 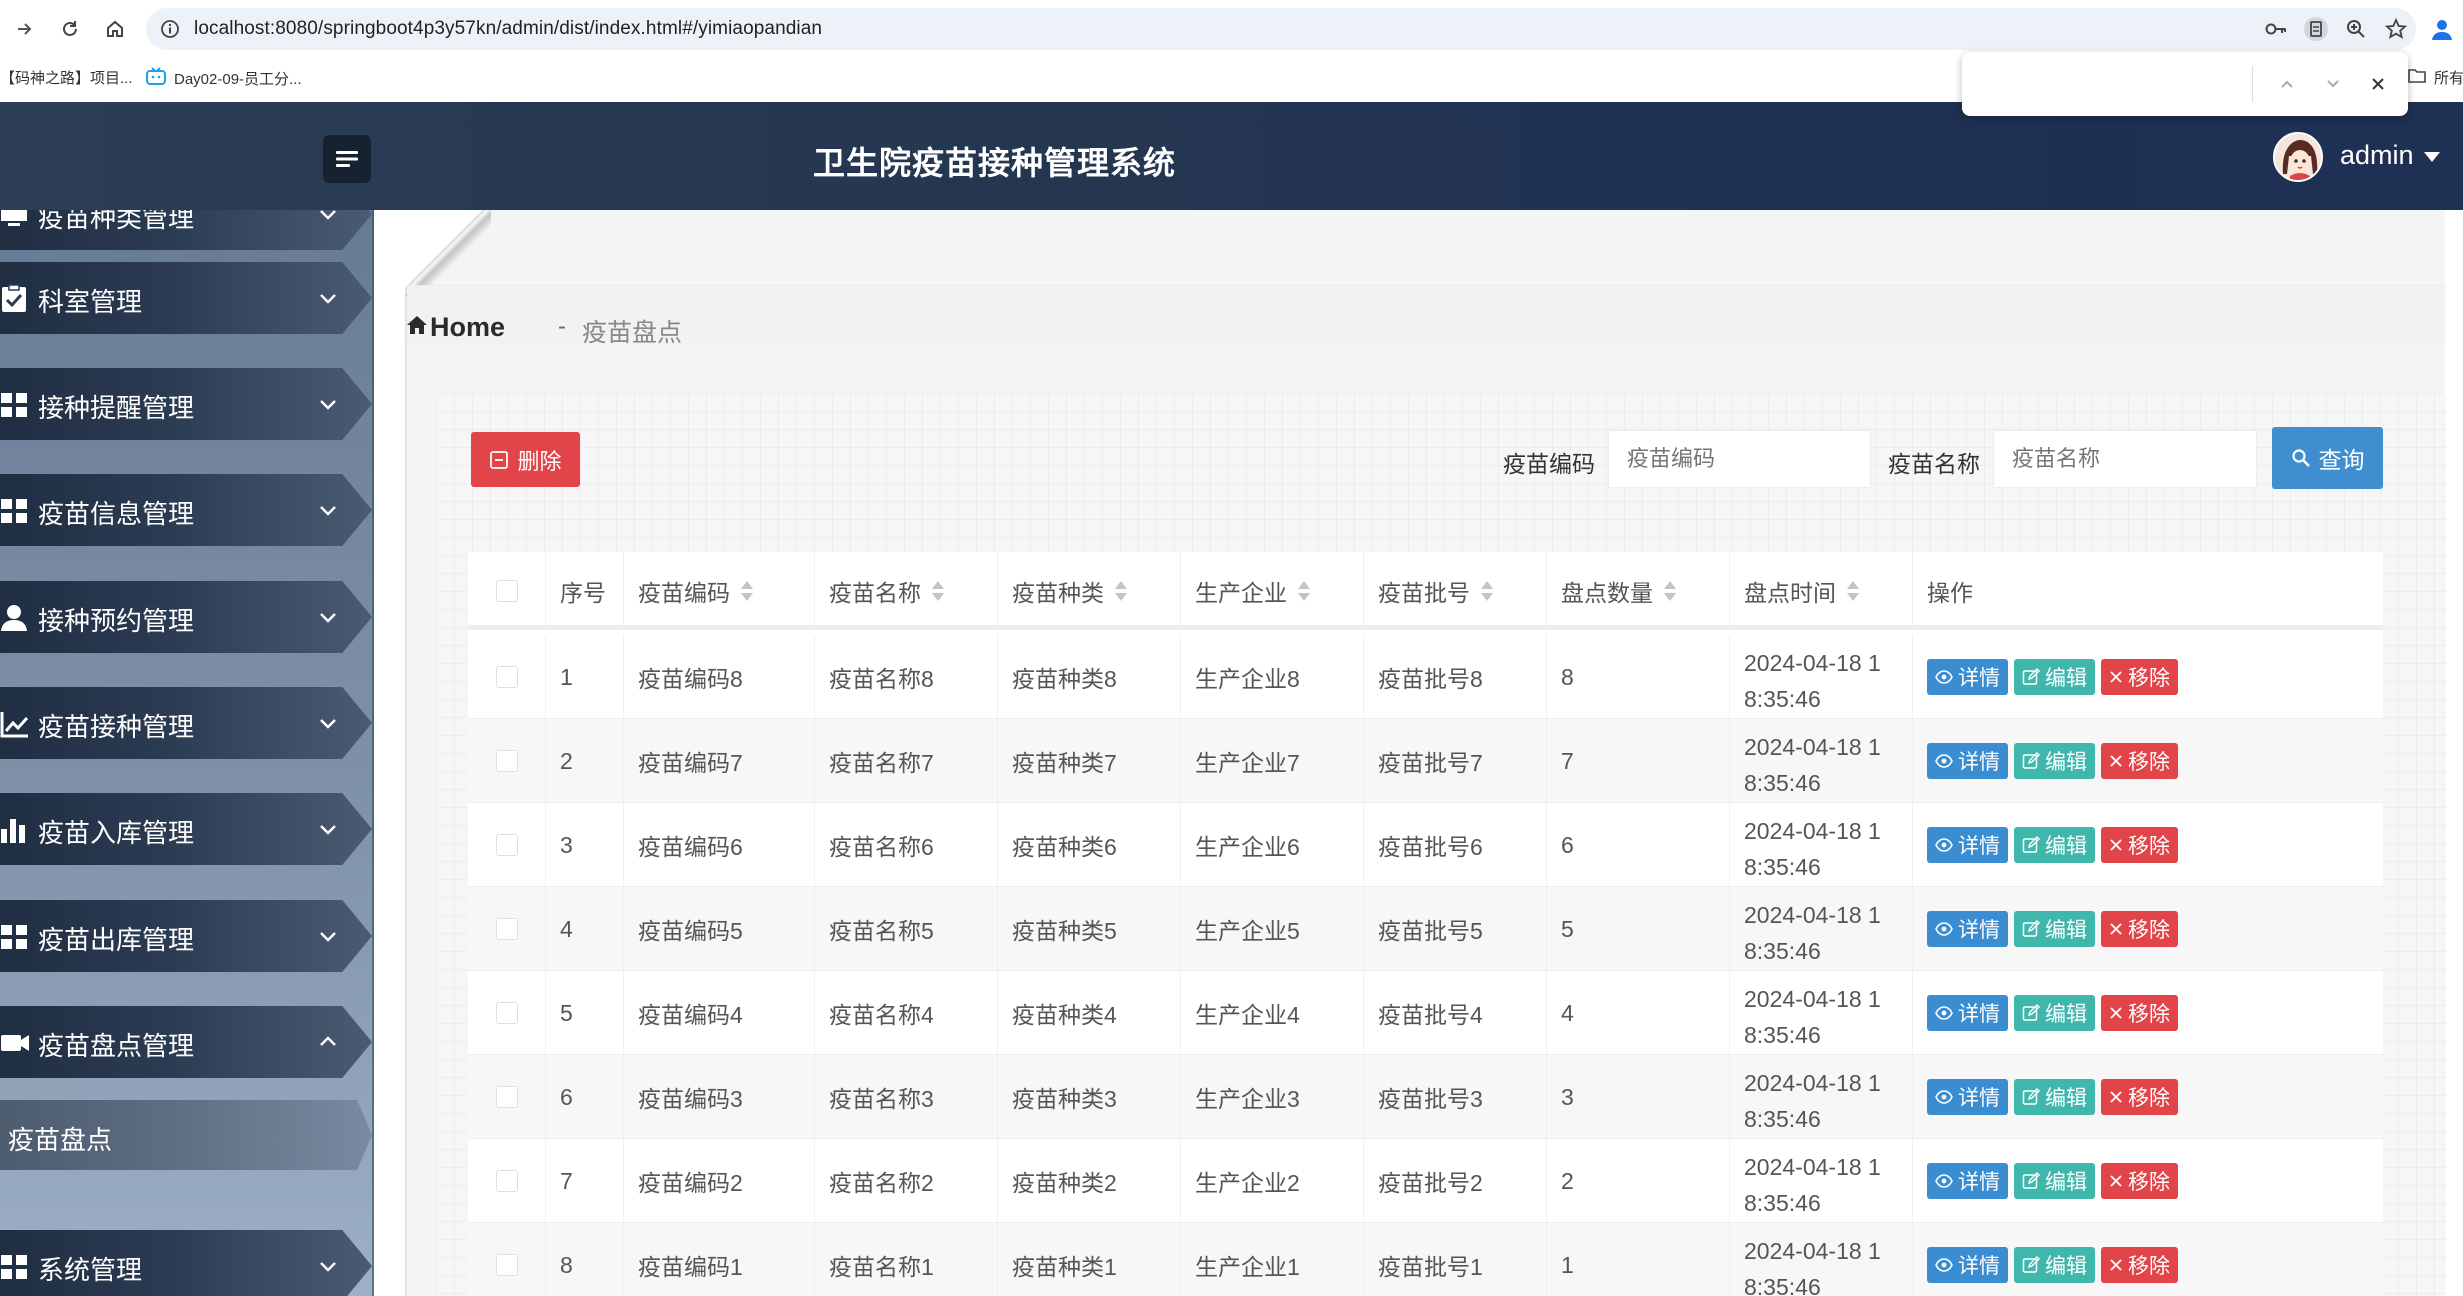 I want to click on col-header-batch: 疫苗批号, so click(x=1455, y=591).